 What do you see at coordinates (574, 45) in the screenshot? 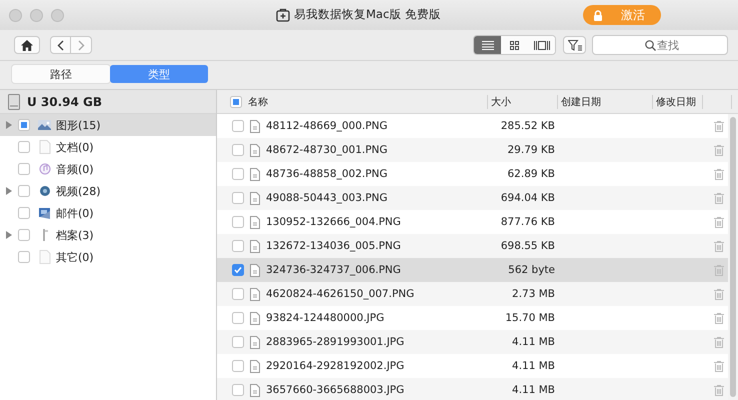
I see `filter-button` at bounding box center [574, 45].